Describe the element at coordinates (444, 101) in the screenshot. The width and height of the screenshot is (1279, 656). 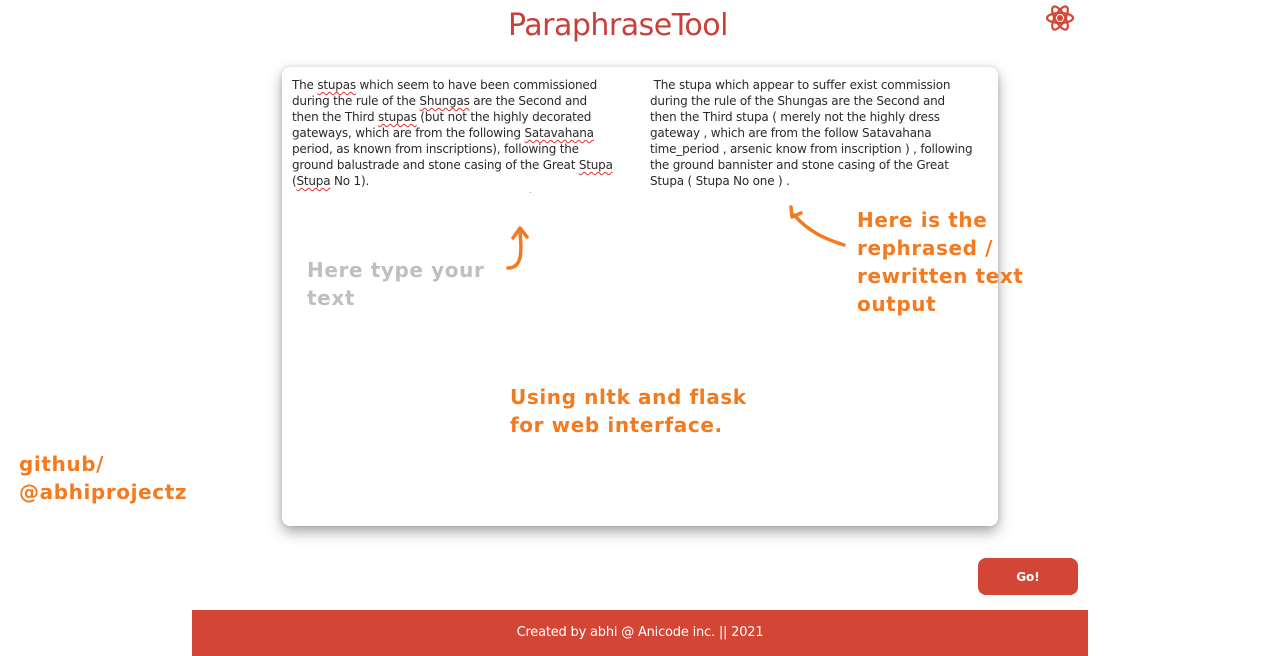
I see `misspelled-word: Shungas` at that location.